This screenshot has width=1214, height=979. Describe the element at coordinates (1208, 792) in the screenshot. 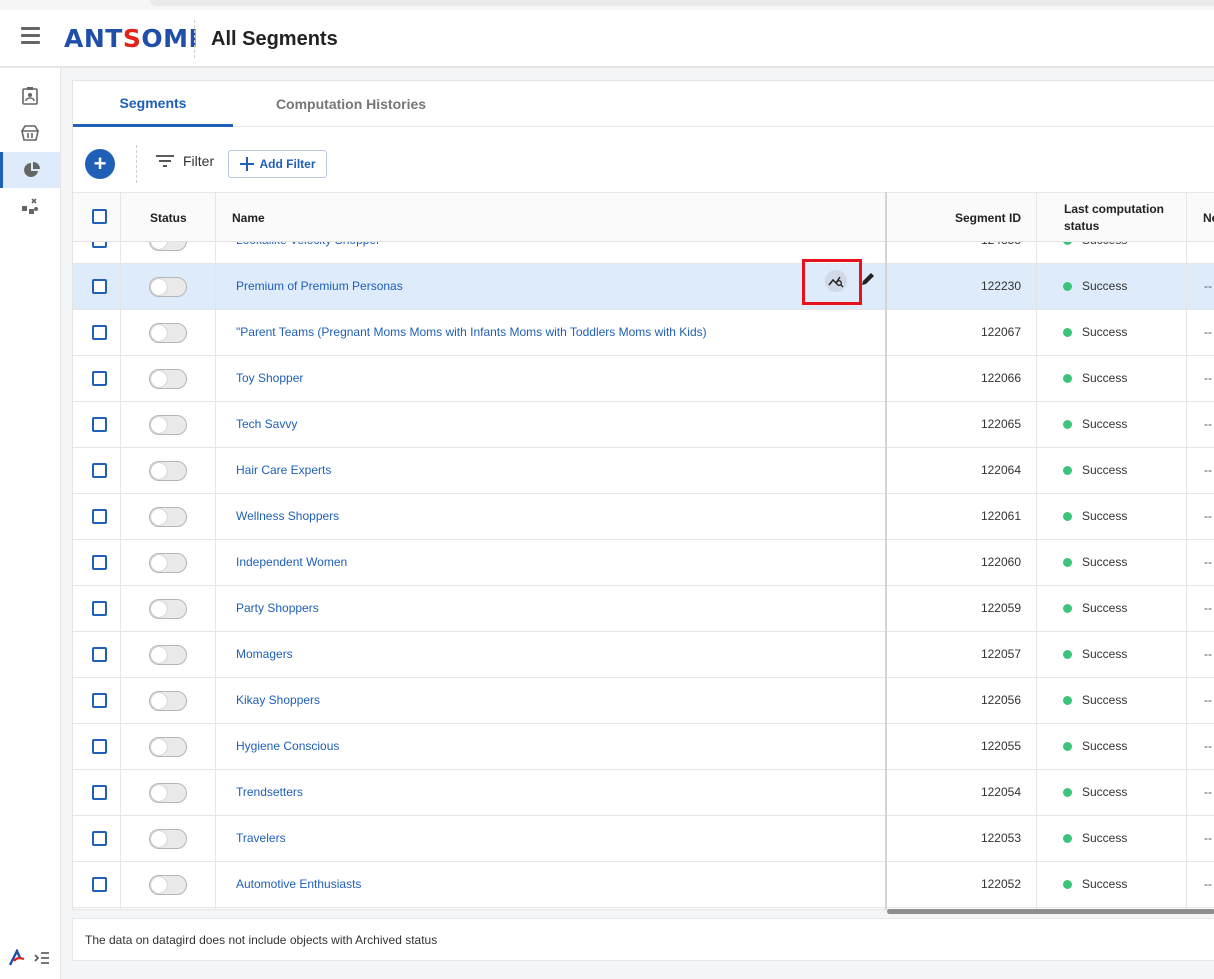

I see `next-value: --` at that location.